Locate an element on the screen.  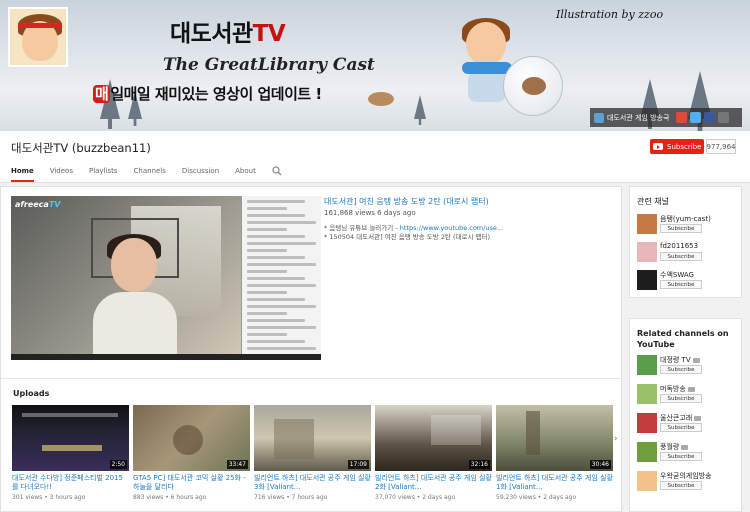
channel-name: 대도서관TV (buzzbean11) is located at coordinates (81, 148).